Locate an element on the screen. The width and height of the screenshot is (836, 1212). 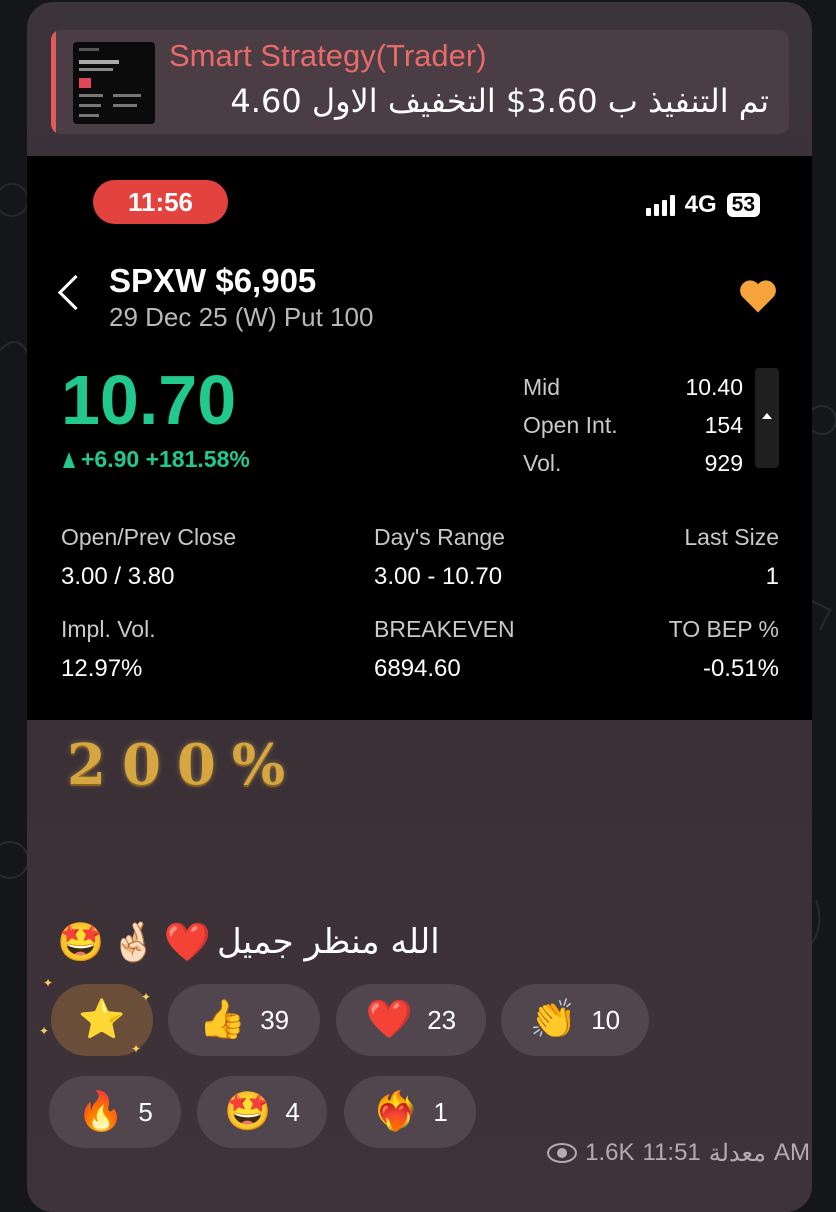
stat-to-bep: TO BEP % -0.51% is located at coordinates (724, 649).